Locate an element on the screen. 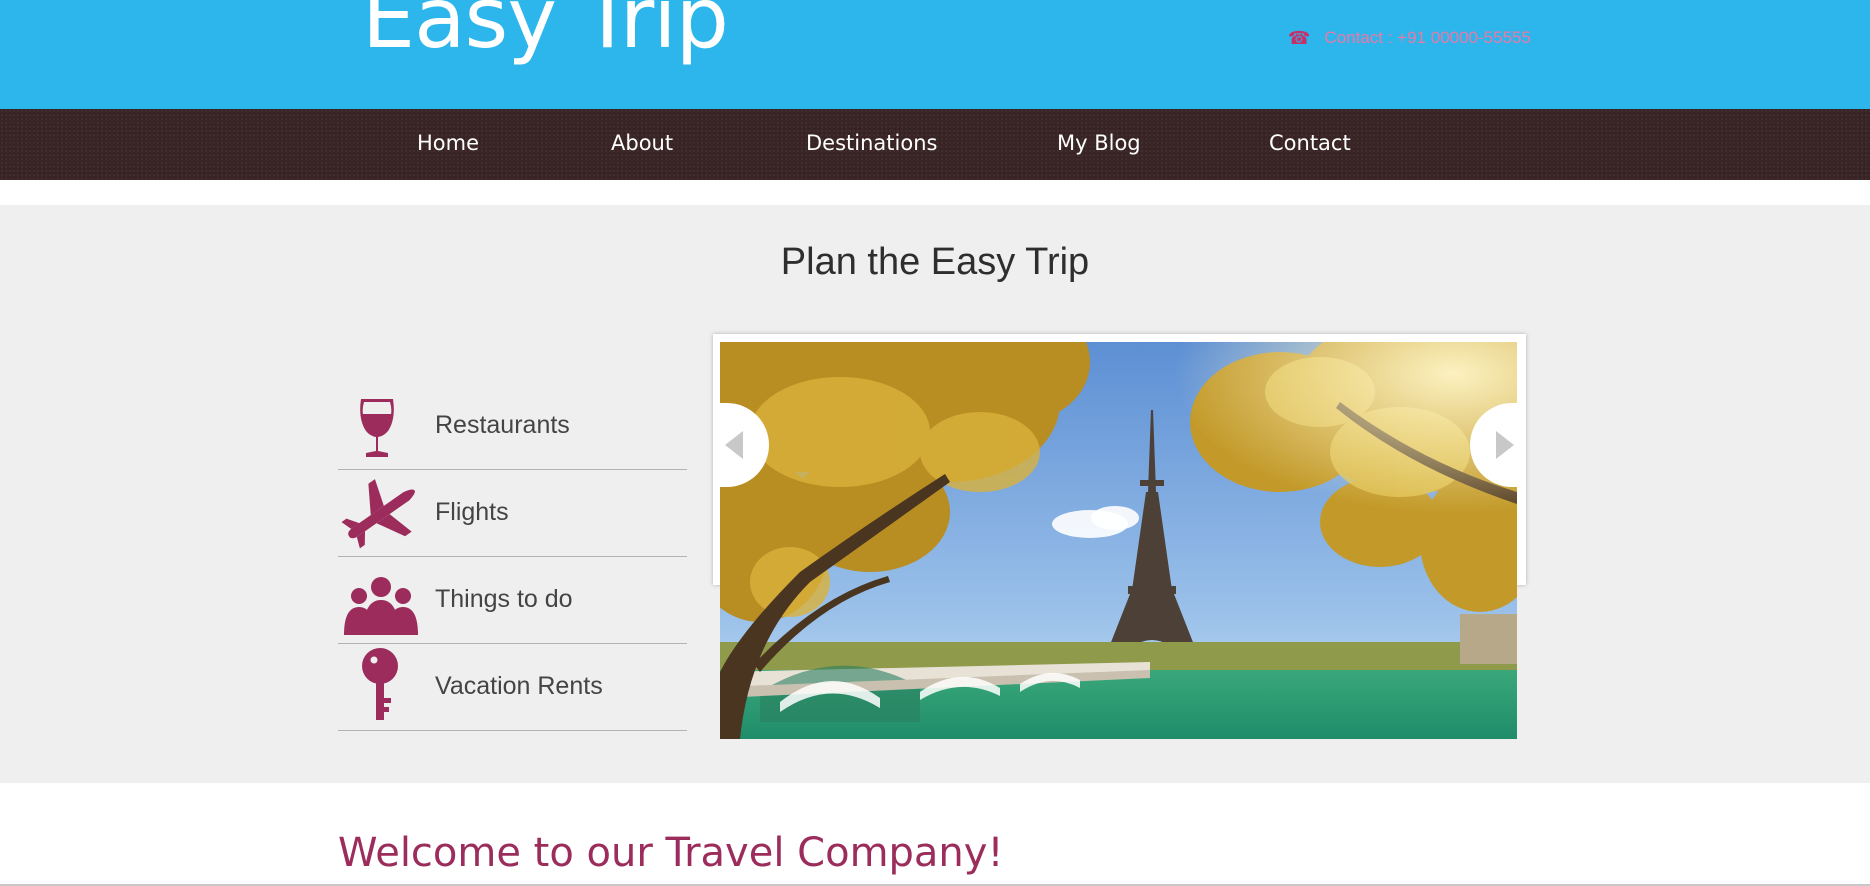 Image resolution: width=1870 pixels, height=886 pixels. menu-item-restaurants: Restaurants is located at coordinates (512, 426).